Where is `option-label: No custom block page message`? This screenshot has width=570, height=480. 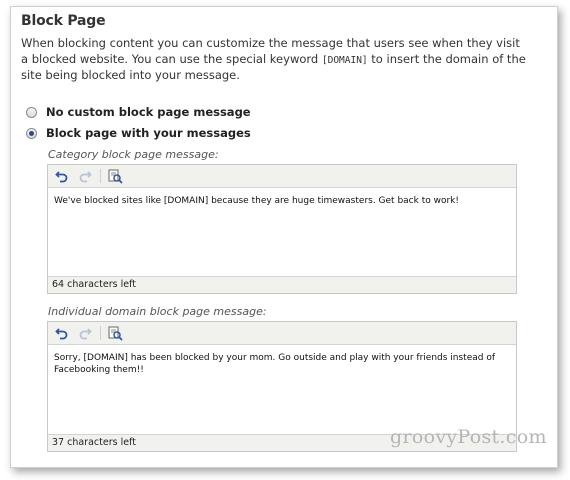 option-label: No custom block page message is located at coordinates (148, 112).